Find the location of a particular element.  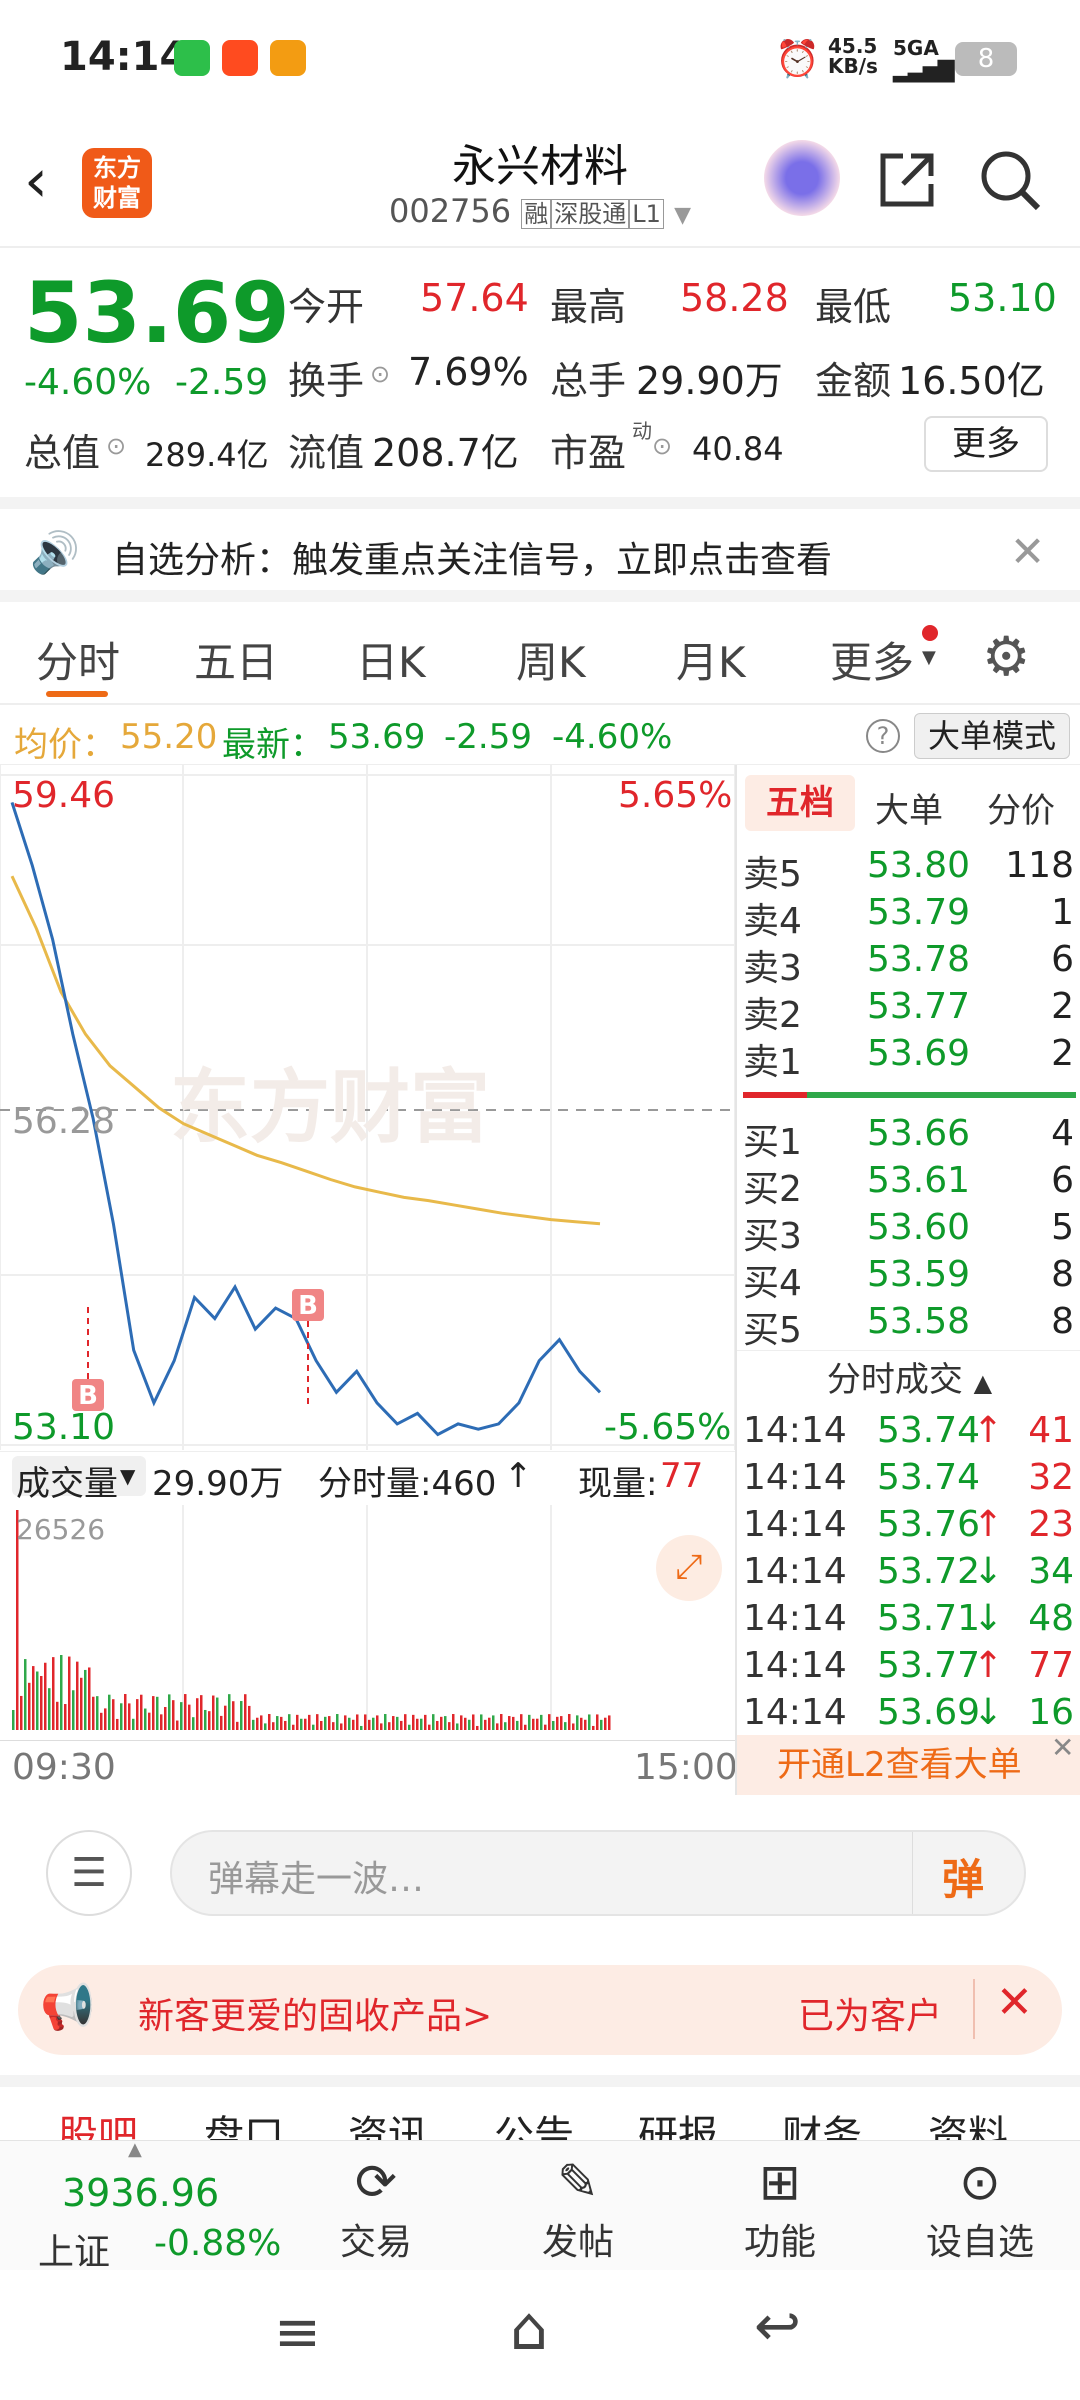

tab-quotes: 盘口 is located at coordinates (244, 2124).